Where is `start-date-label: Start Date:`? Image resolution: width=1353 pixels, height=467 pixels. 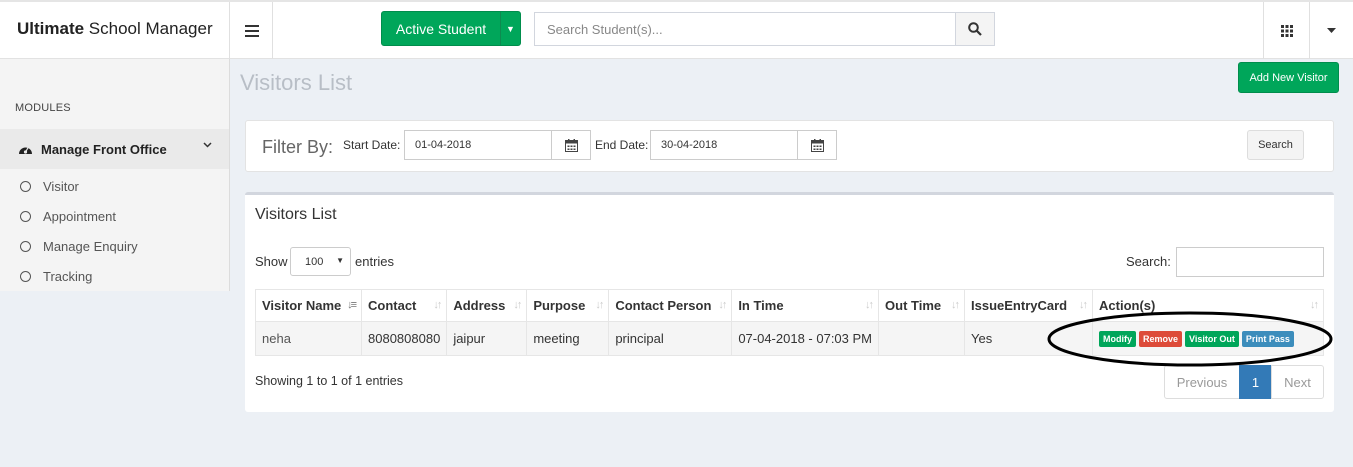
start-date-label: Start Date: is located at coordinates (372, 145).